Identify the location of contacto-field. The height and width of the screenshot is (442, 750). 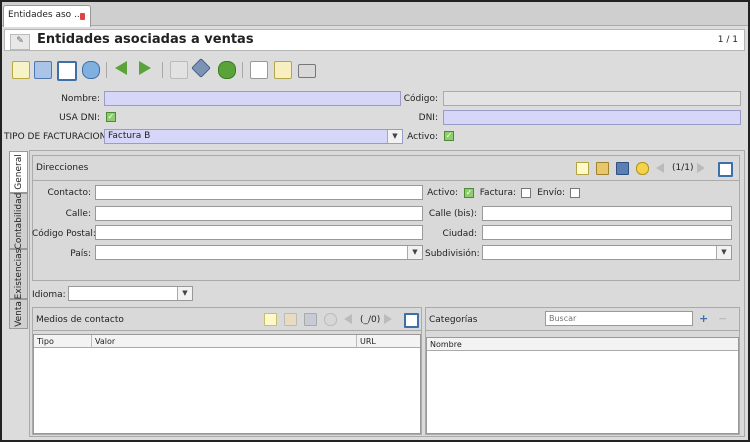
(259, 192).